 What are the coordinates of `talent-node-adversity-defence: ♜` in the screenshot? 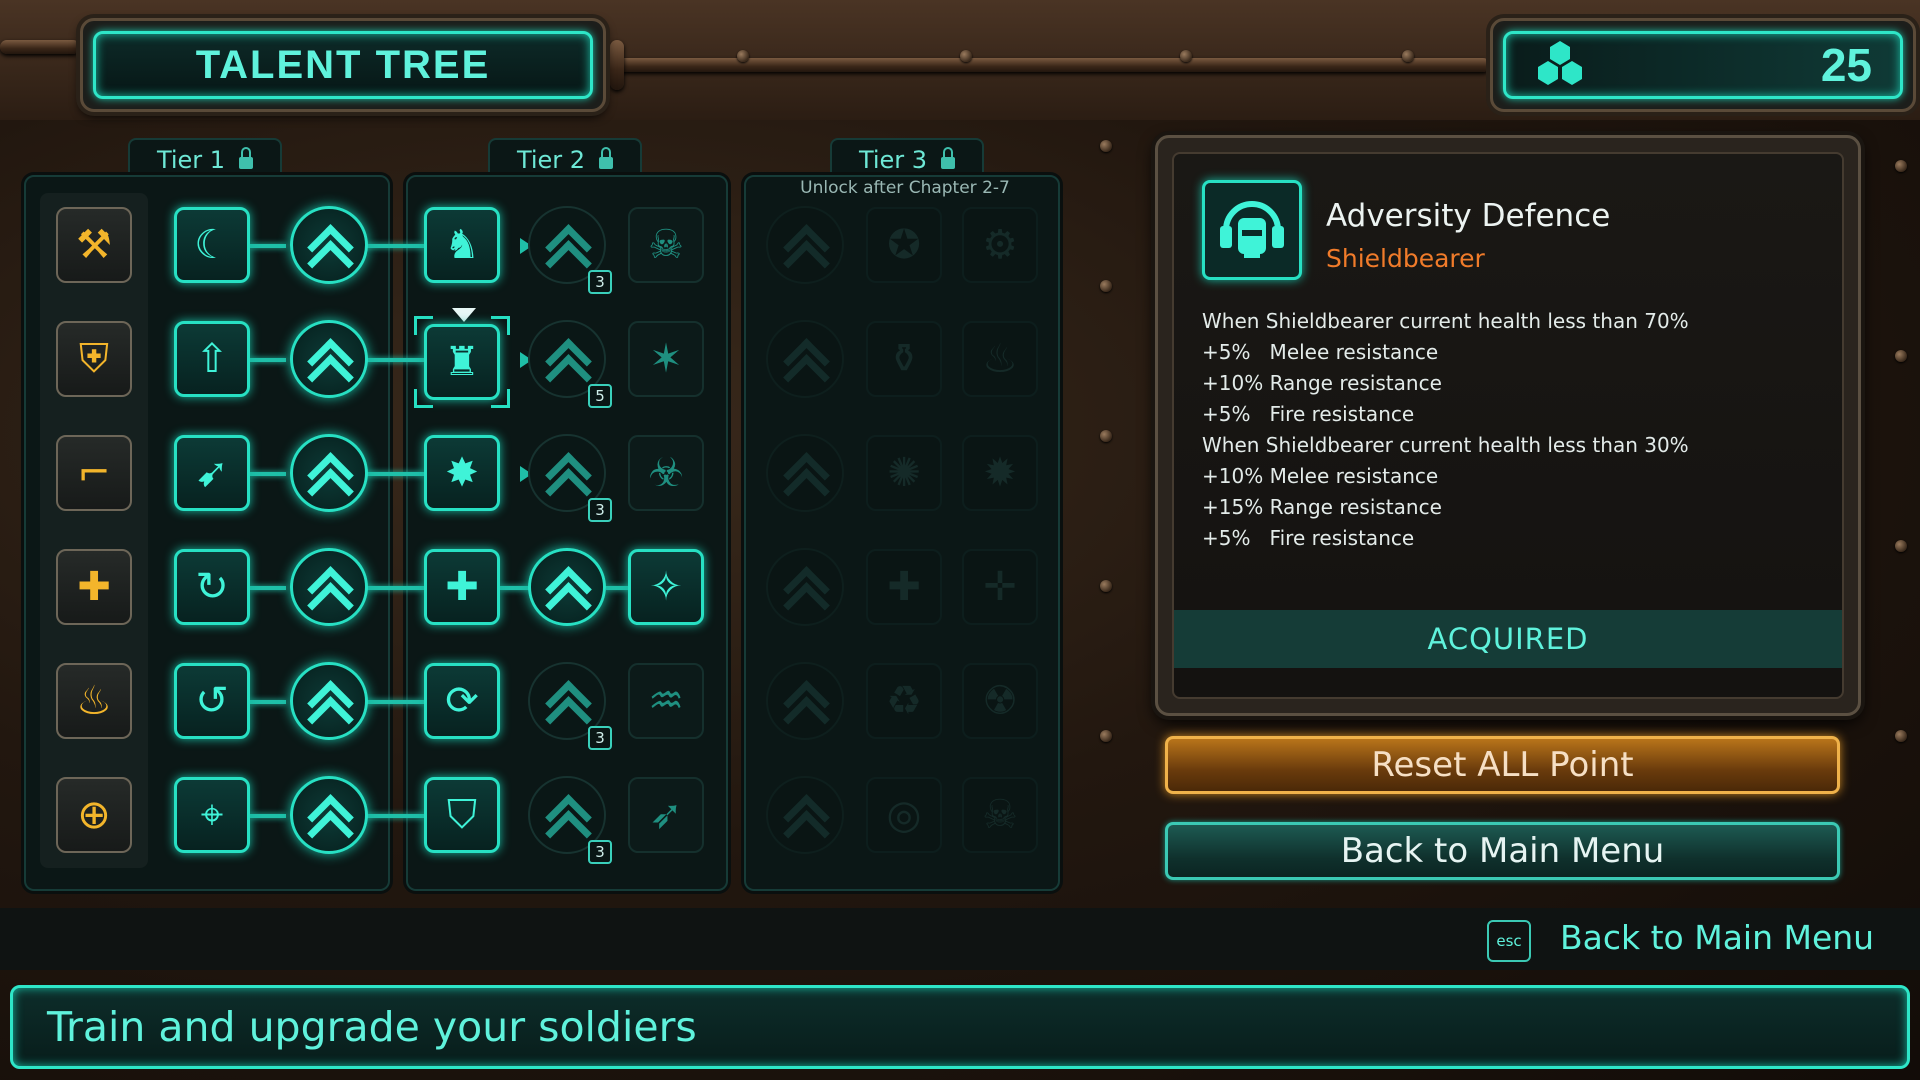 It's located at (462, 362).